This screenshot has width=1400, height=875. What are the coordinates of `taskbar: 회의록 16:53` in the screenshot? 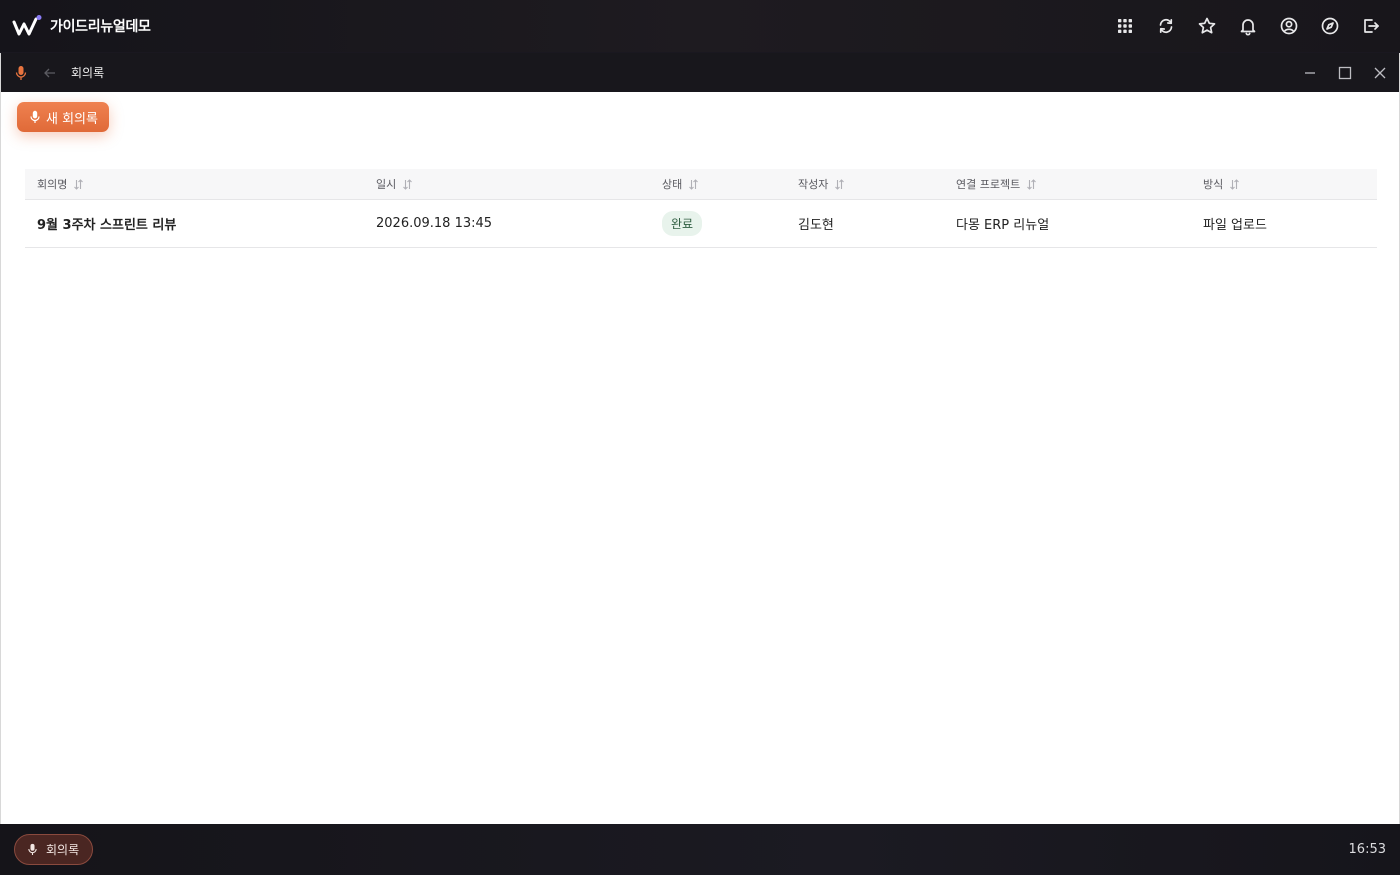 It's located at (700, 849).